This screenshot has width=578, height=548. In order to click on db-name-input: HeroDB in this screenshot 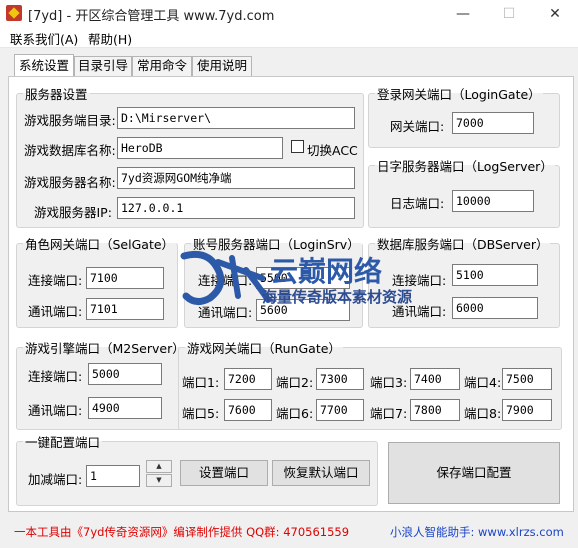, I will do `click(200, 148)`.